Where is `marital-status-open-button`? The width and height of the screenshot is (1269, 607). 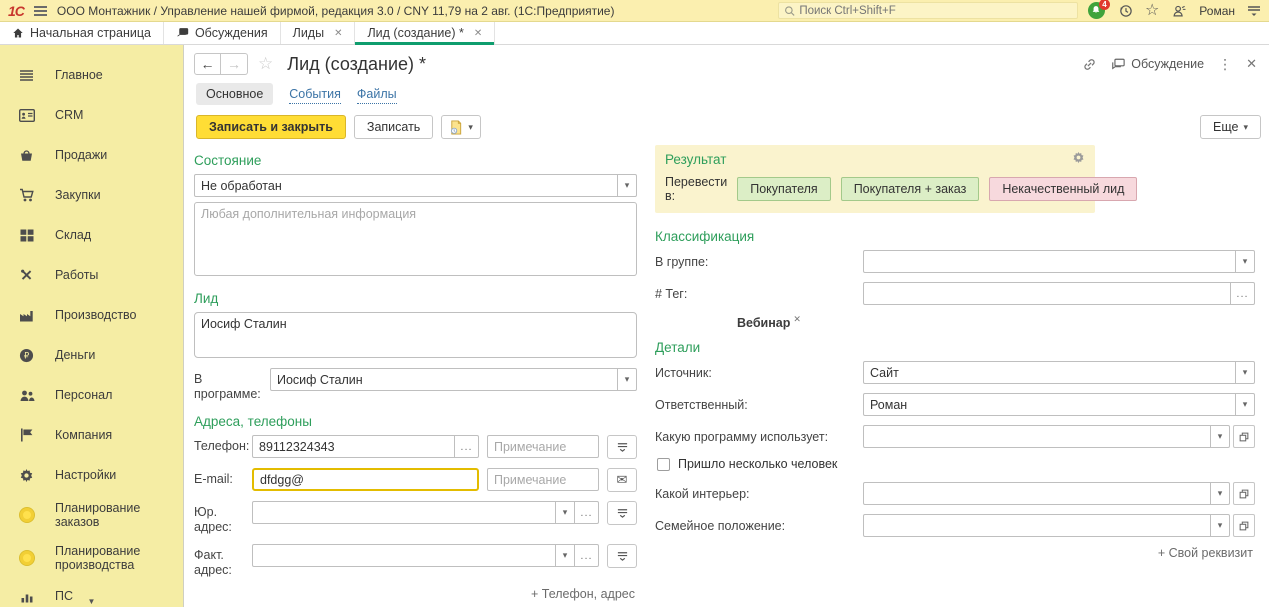
marital-status-open-button is located at coordinates (1244, 526).